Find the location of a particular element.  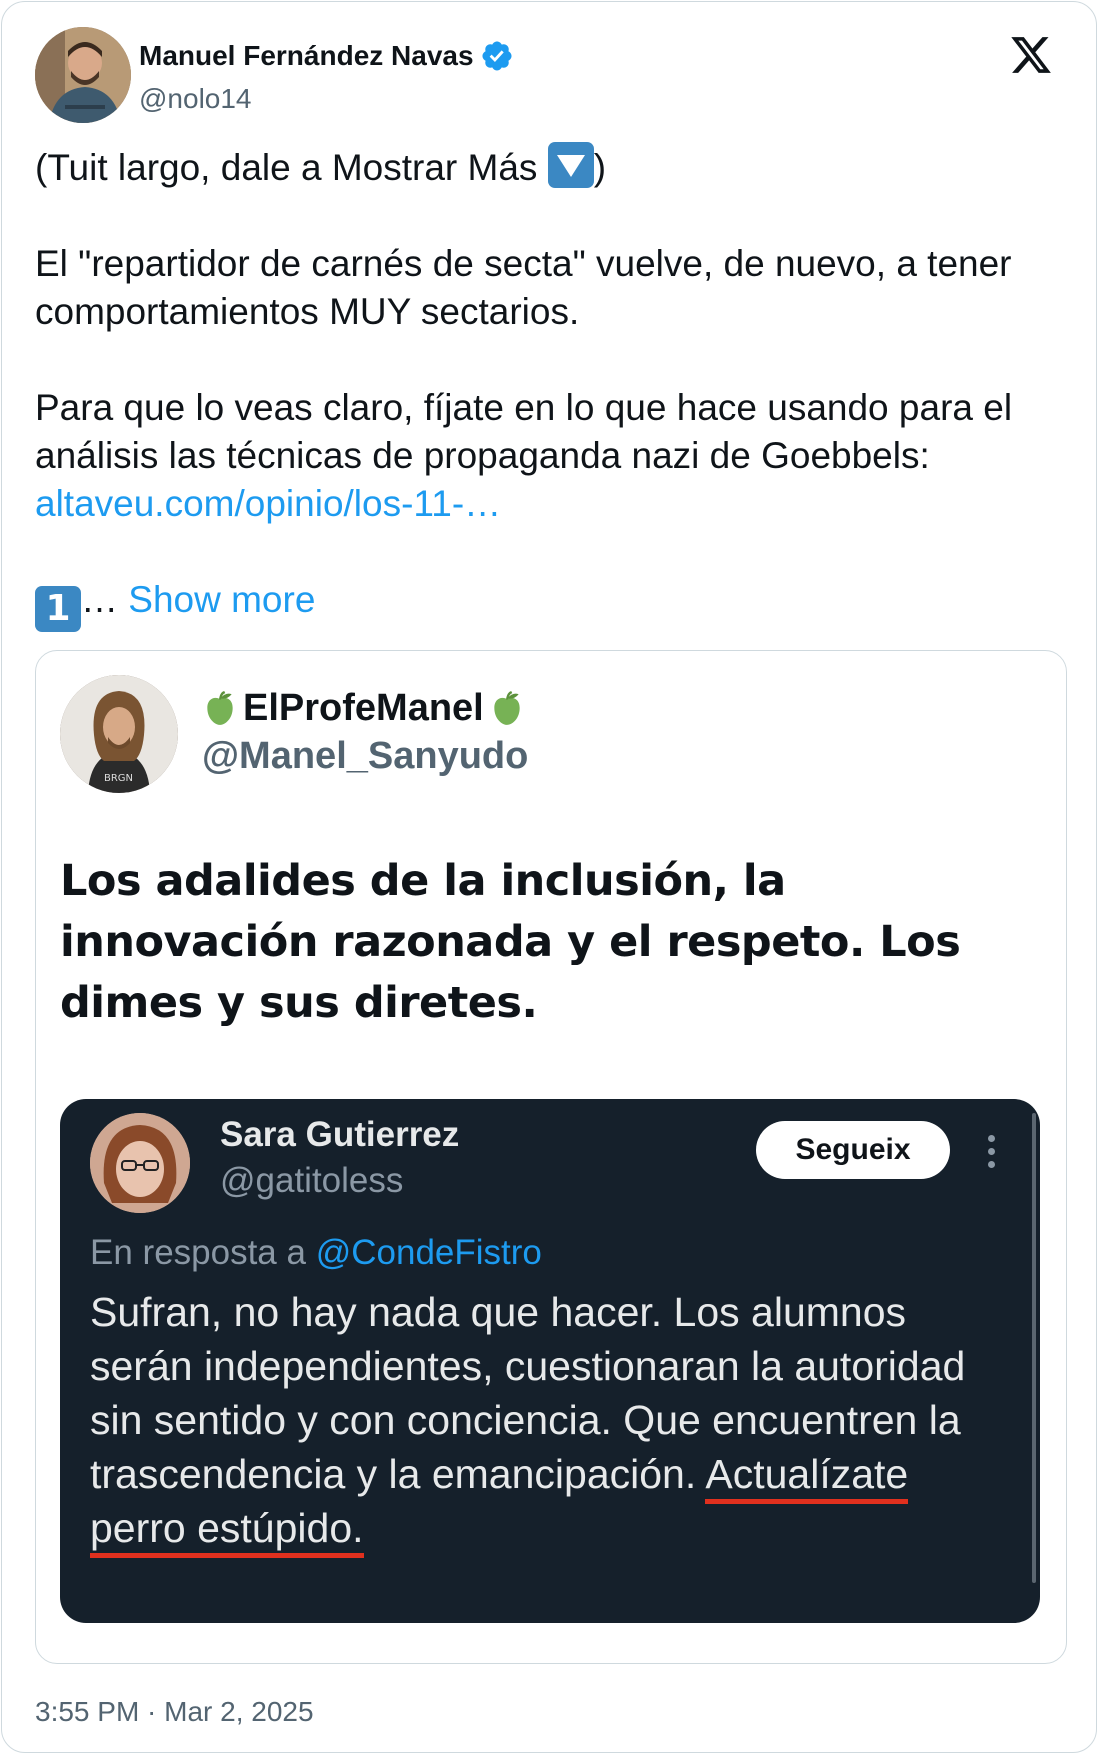

svg-text: BRGN is located at coordinates (118, 778).